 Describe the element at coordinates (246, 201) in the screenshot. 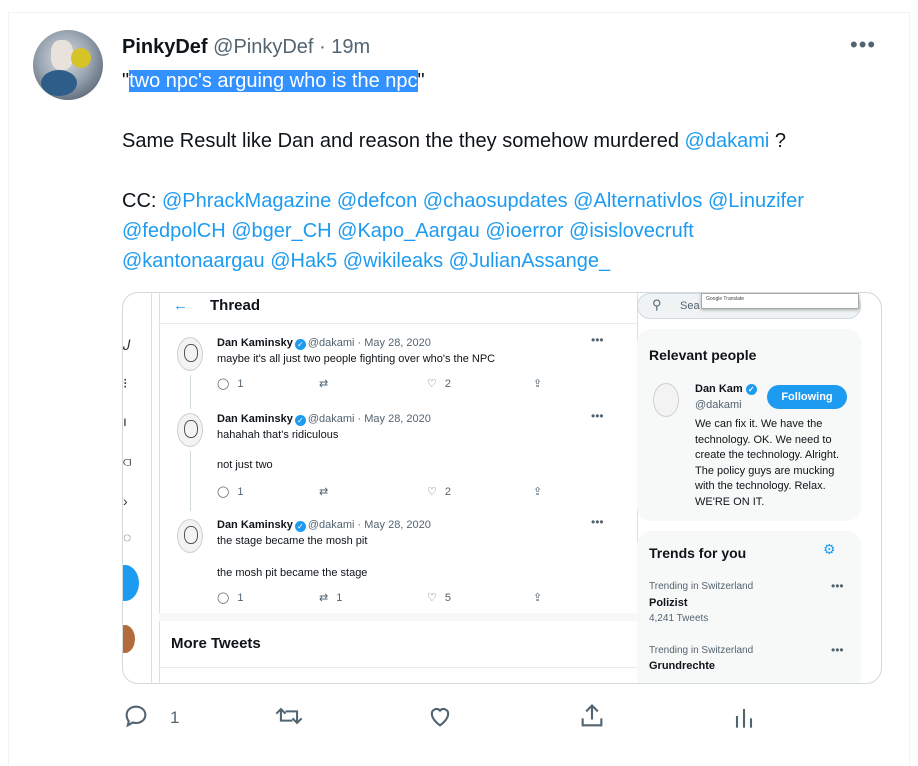

I see `mention-link: @PhrackMagazine` at that location.